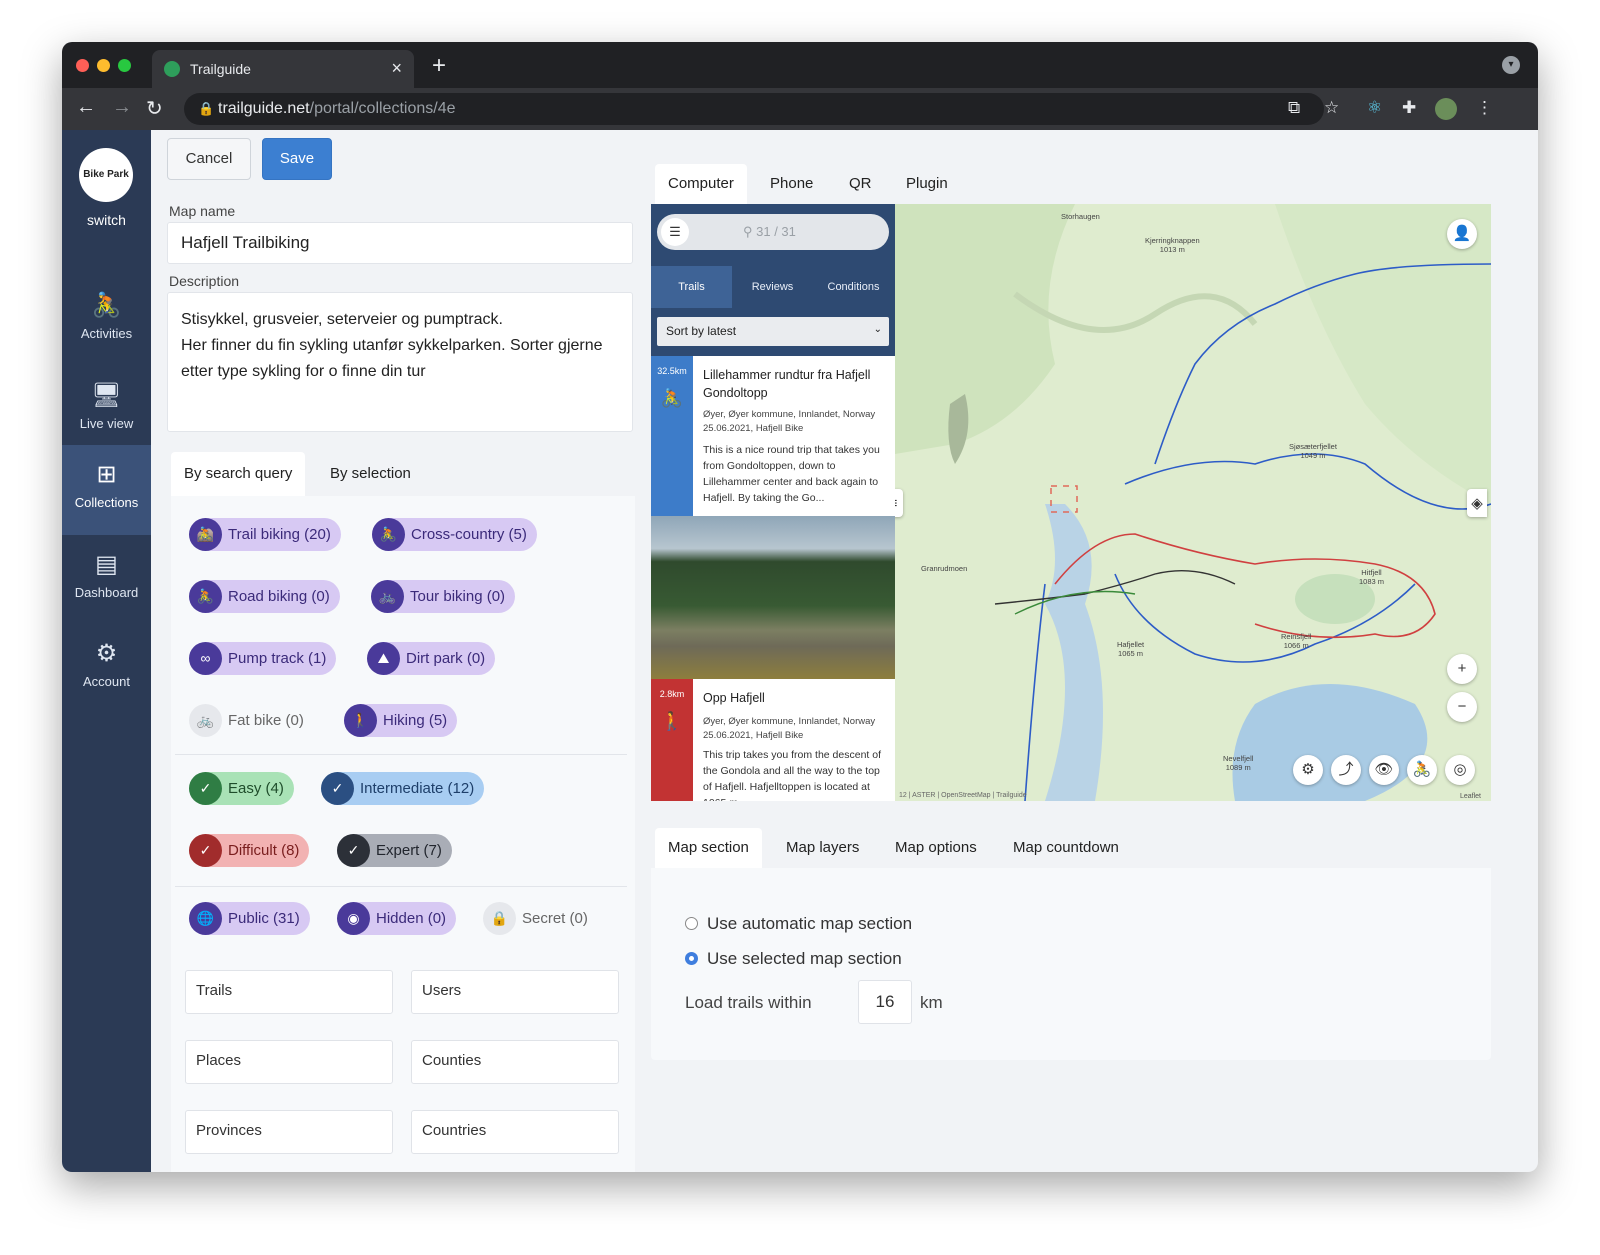  What do you see at coordinates (106, 490) in the screenshot?
I see `sidebar-item-collections: ⊞ Collections` at bounding box center [106, 490].